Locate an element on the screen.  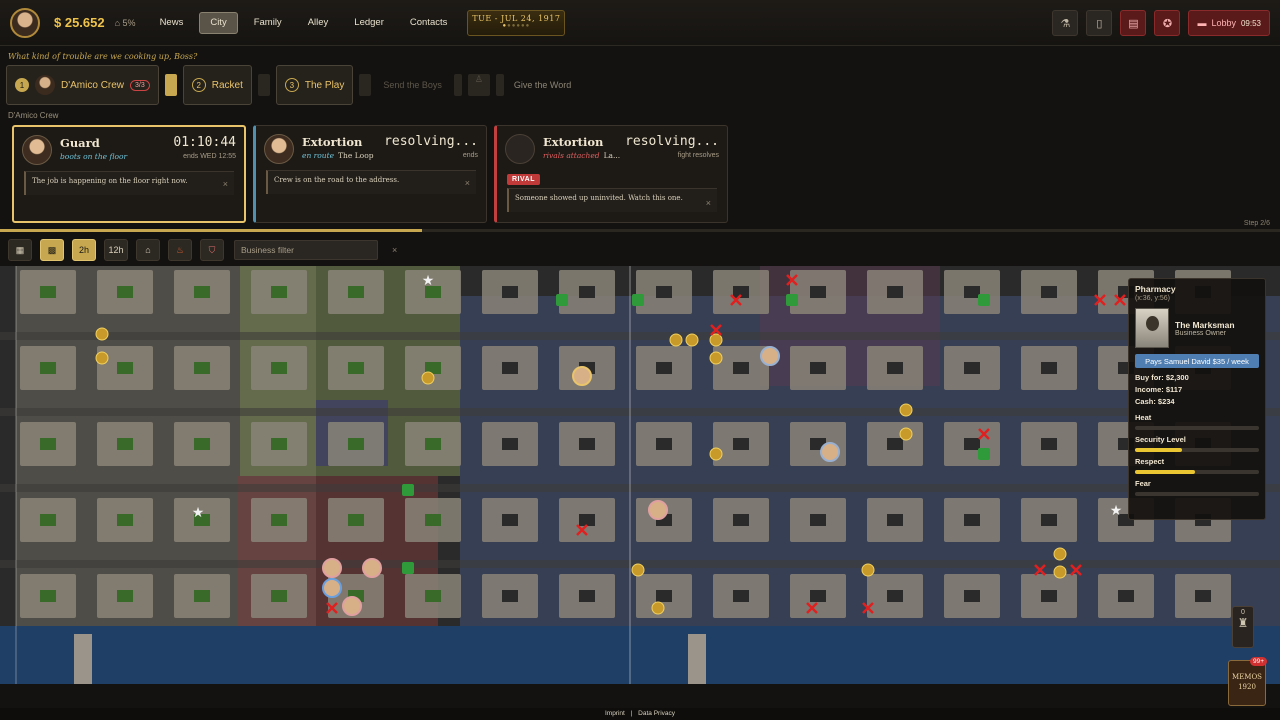
phone-icon: ▯ is located at coordinates (1099, 23).